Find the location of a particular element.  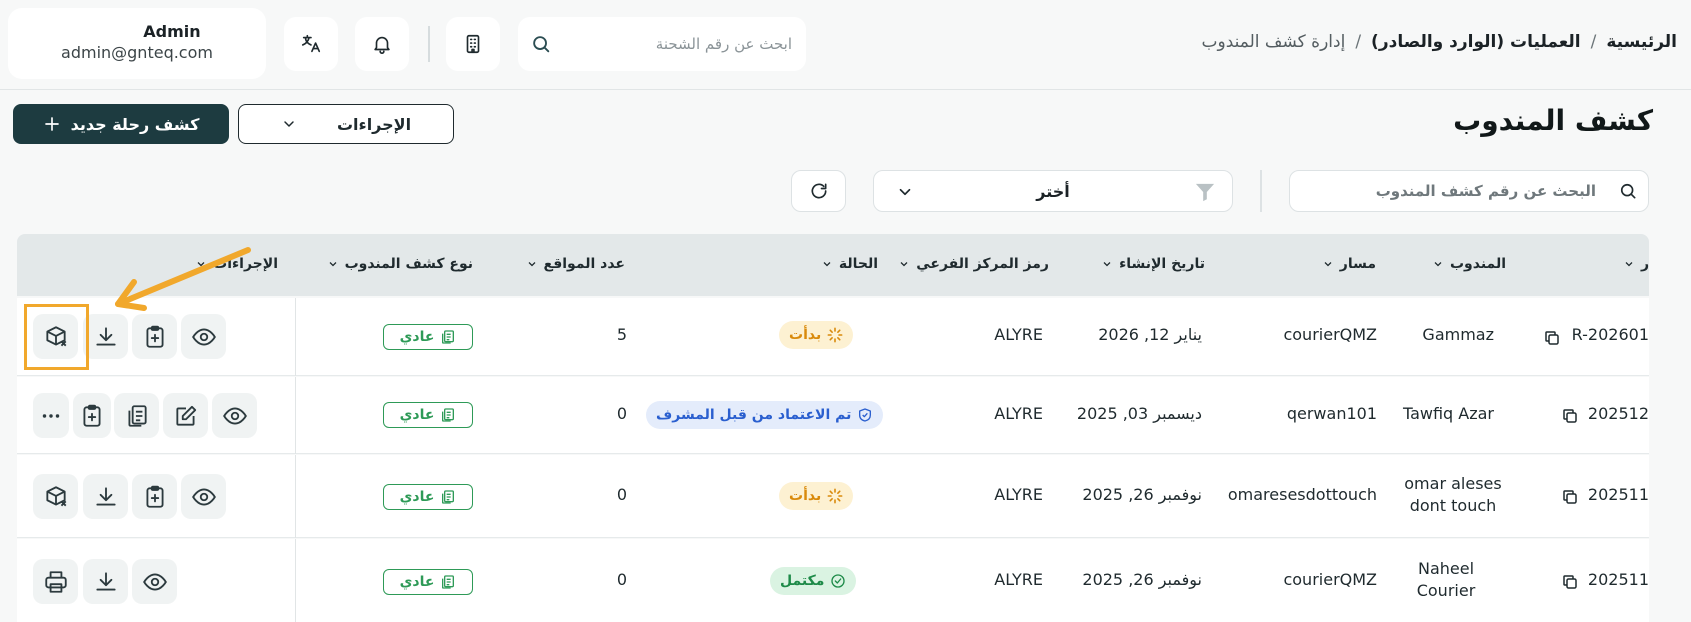

more-button is located at coordinates (51, 415).